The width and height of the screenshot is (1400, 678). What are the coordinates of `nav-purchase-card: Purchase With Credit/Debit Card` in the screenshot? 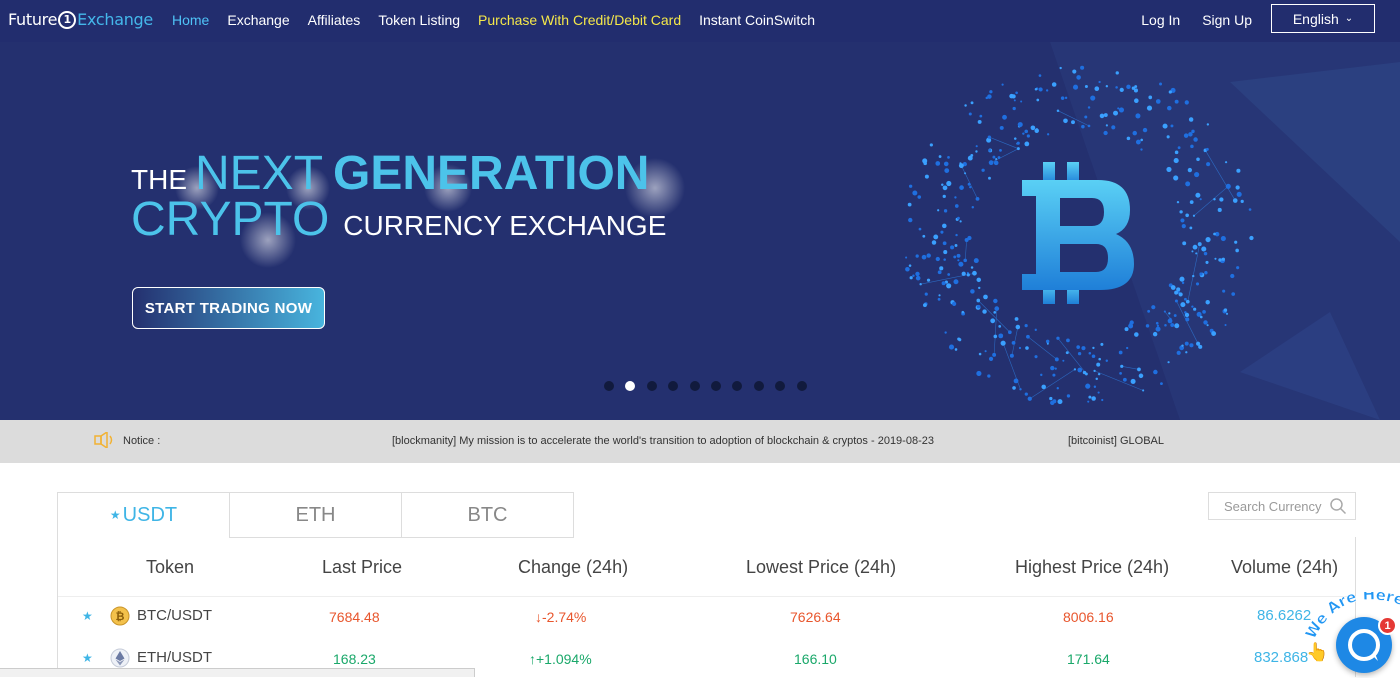 It's located at (579, 20).